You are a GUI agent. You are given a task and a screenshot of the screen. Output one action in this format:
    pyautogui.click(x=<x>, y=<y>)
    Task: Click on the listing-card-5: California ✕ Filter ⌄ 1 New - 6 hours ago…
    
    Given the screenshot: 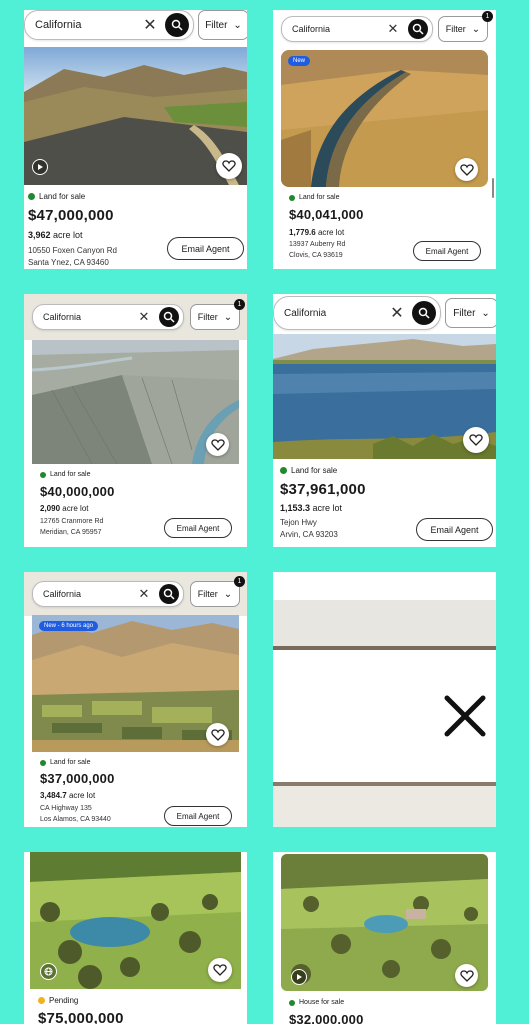 What is the action you would take?
    pyautogui.click(x=135, y=699)
    